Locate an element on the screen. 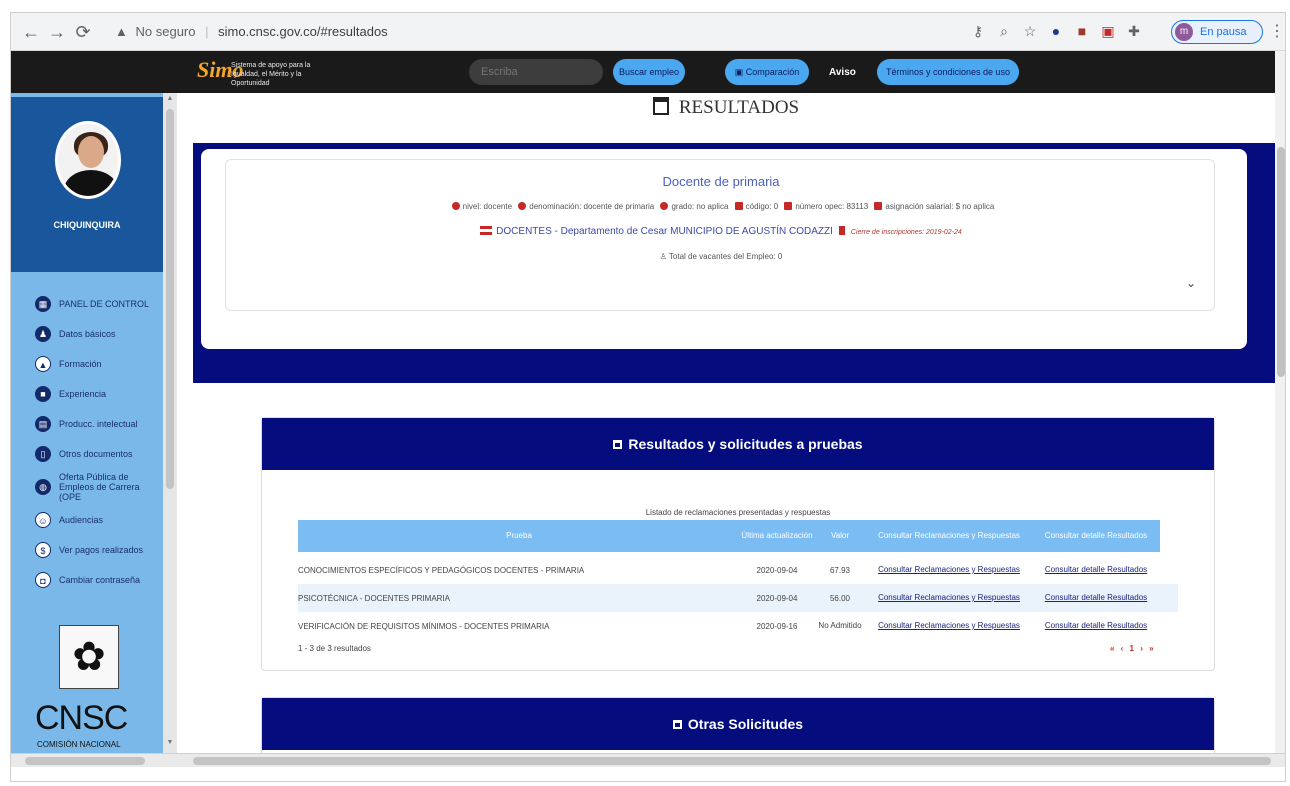 The width and height of the screenshot is (1290, 786). star-icon: ☆ is located at coordinates (1030, 31).